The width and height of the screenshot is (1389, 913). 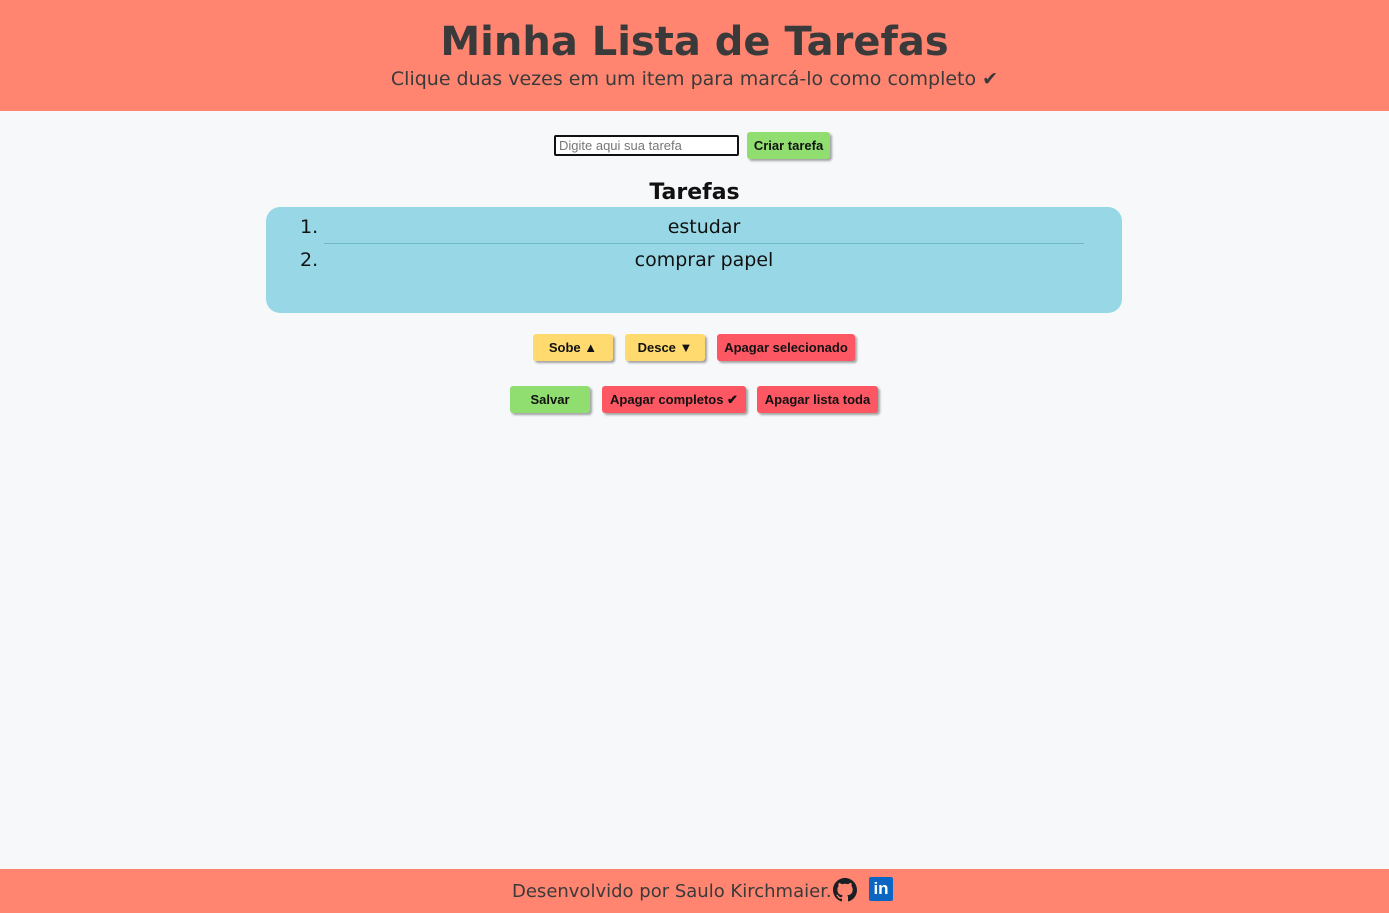 I want to click on linkedin-icon: in, so click(x=881, y=889).